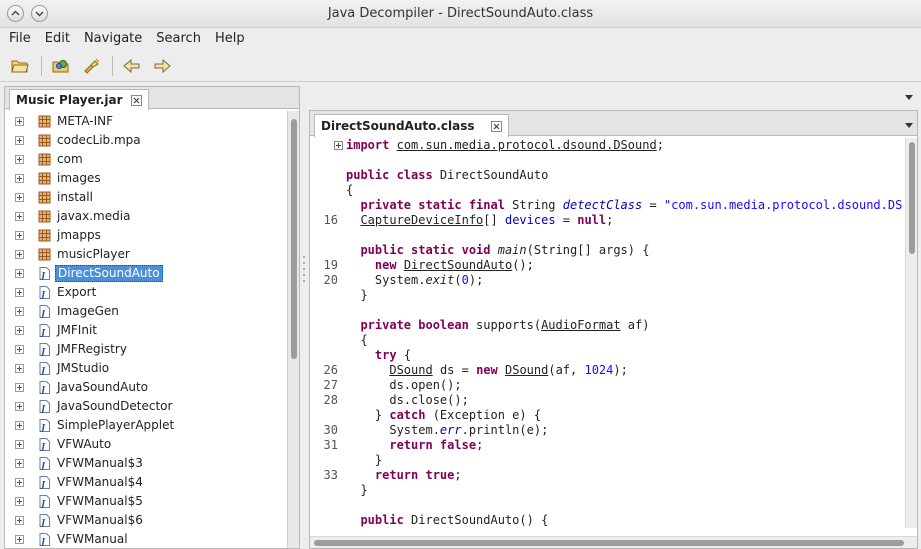  What do you see at coordinates (77, 330) in the screenshot?
I see `tree-node-label: JMFInit` at bounding box center [77, 330].